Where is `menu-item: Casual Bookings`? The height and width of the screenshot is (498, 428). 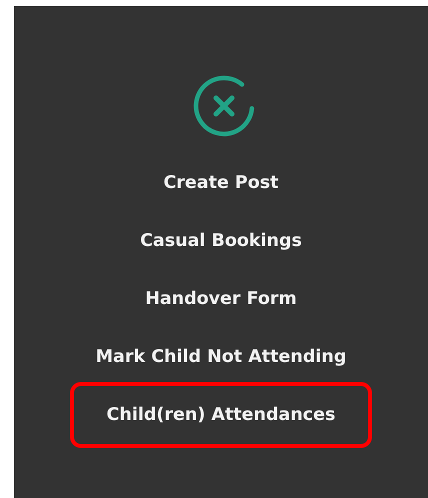 menu-item: Casual Bookings is located at coordinates (221, 241).